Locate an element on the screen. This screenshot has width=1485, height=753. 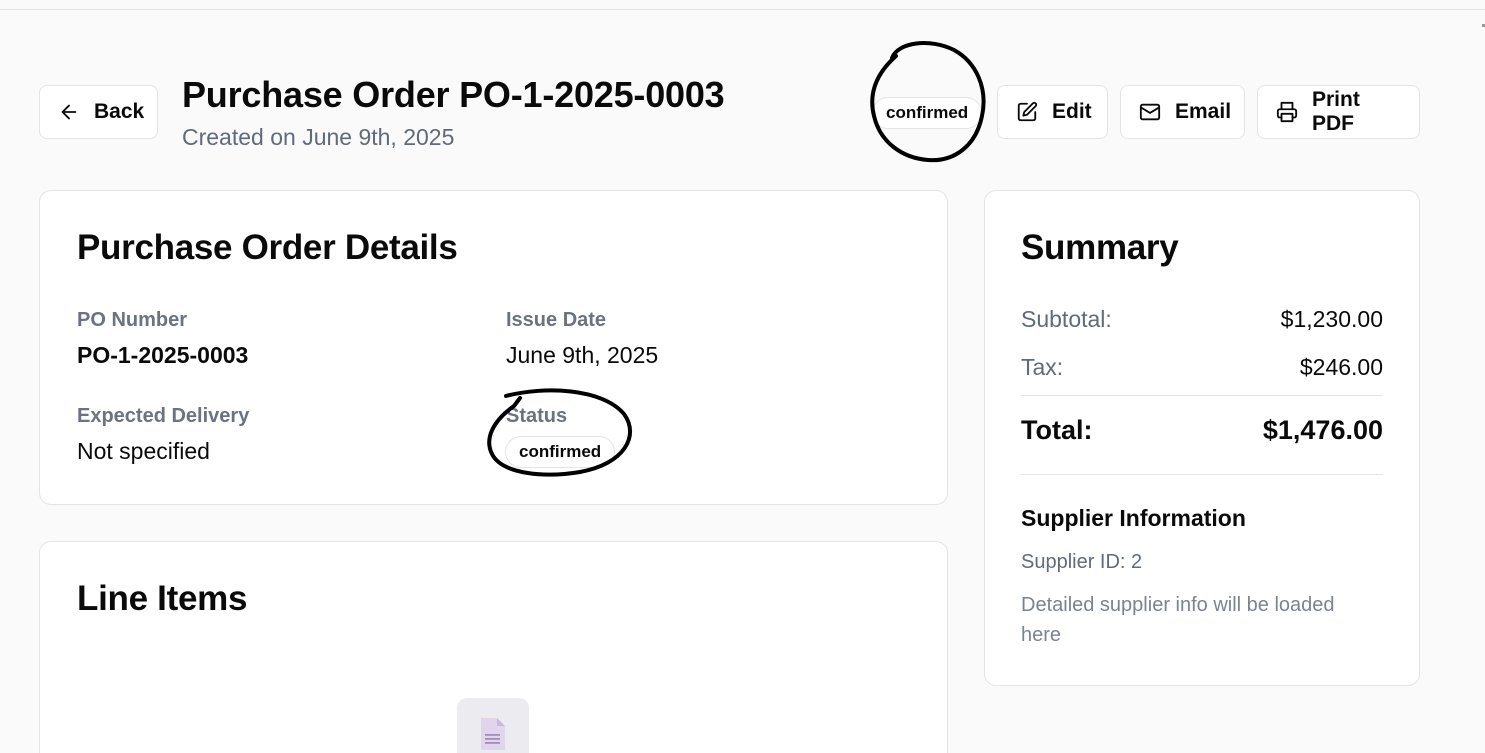
empty-state-icon-wrapper is located at coordinates (493, 725).